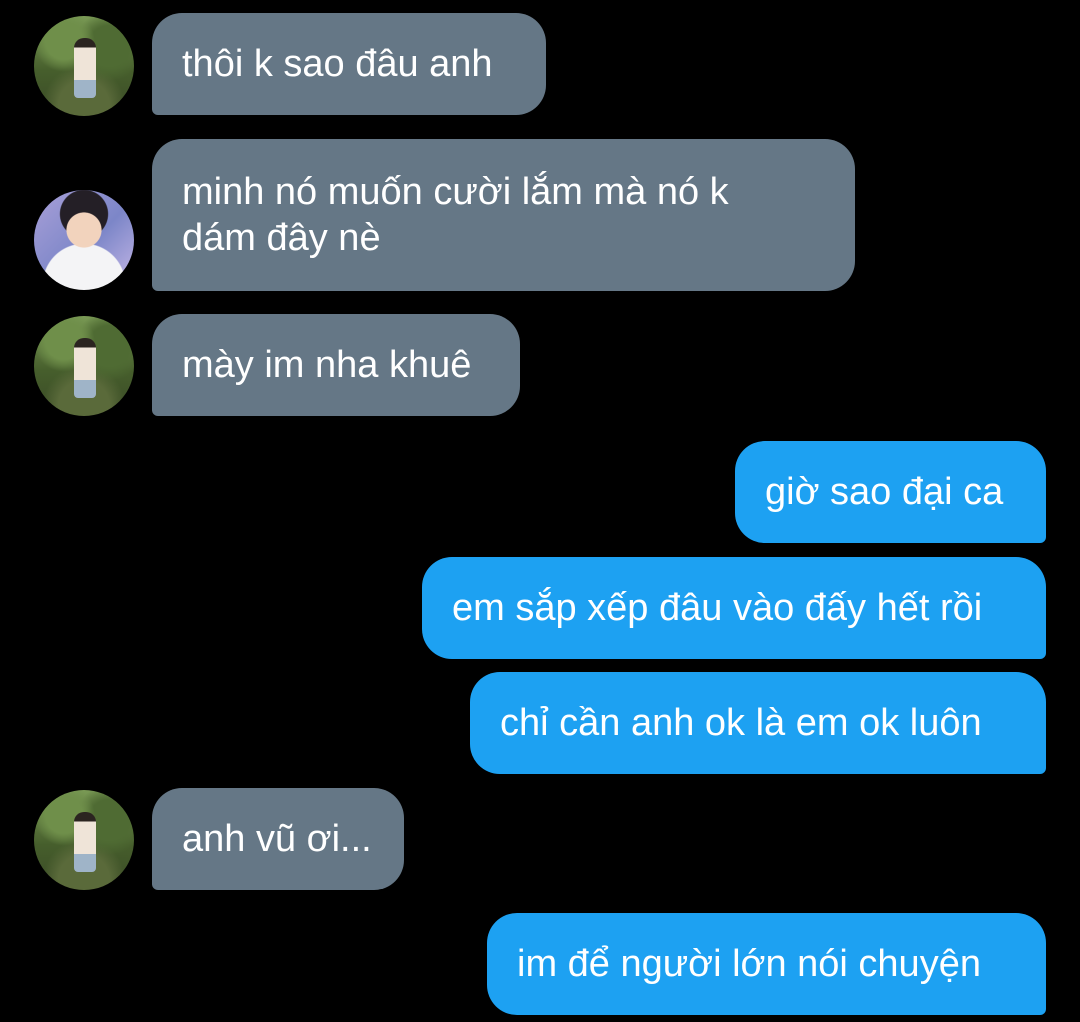 The width and height of the screenshot is (1080, 1022). Describe the element at coordinates (349, 64) in the screenshot. I see `incoming-message-bubble: thôi k sao đâu anh` at that location.